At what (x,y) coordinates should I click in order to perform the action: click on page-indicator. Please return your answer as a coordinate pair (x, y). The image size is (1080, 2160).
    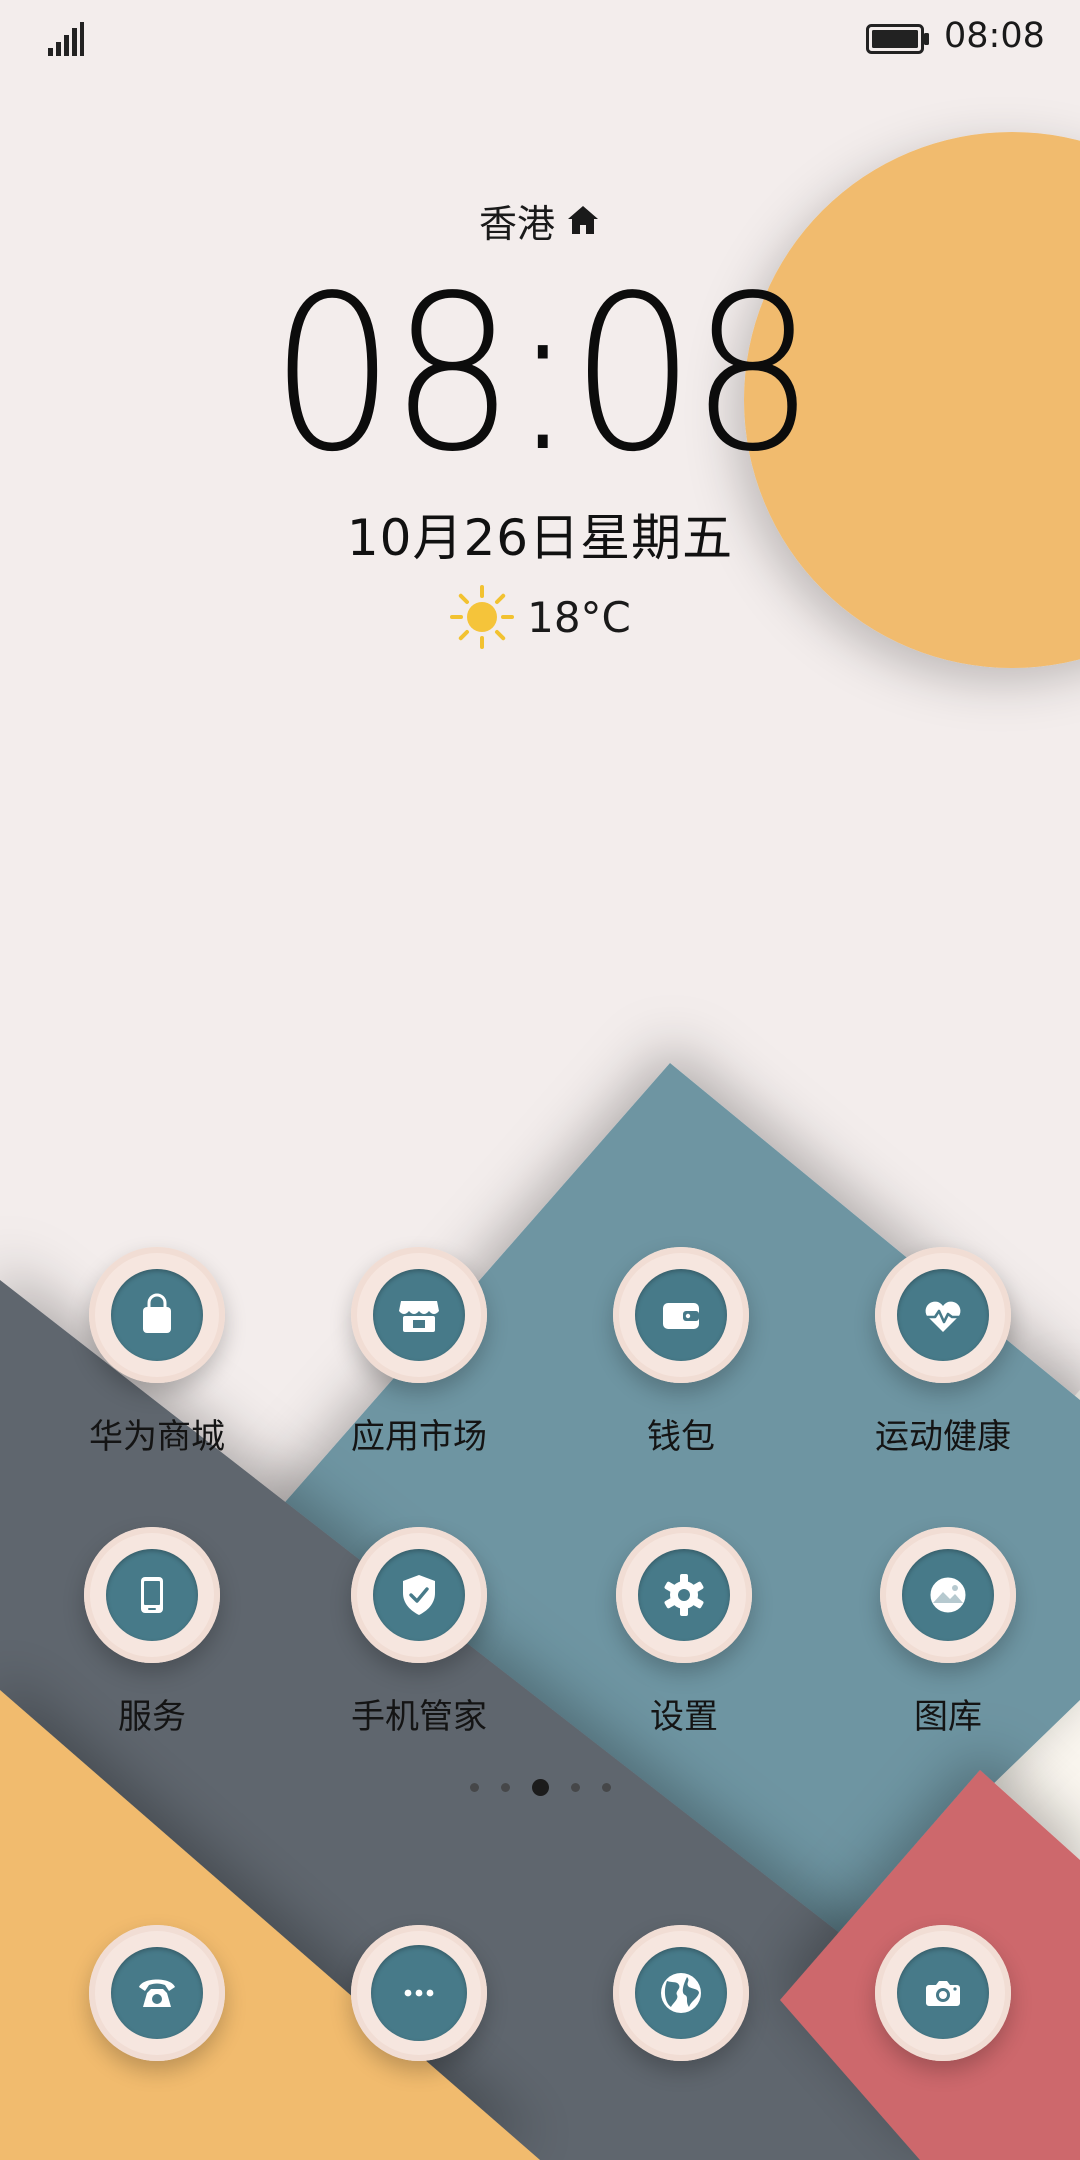
    Looking at the image, I should click on (540, 1787).